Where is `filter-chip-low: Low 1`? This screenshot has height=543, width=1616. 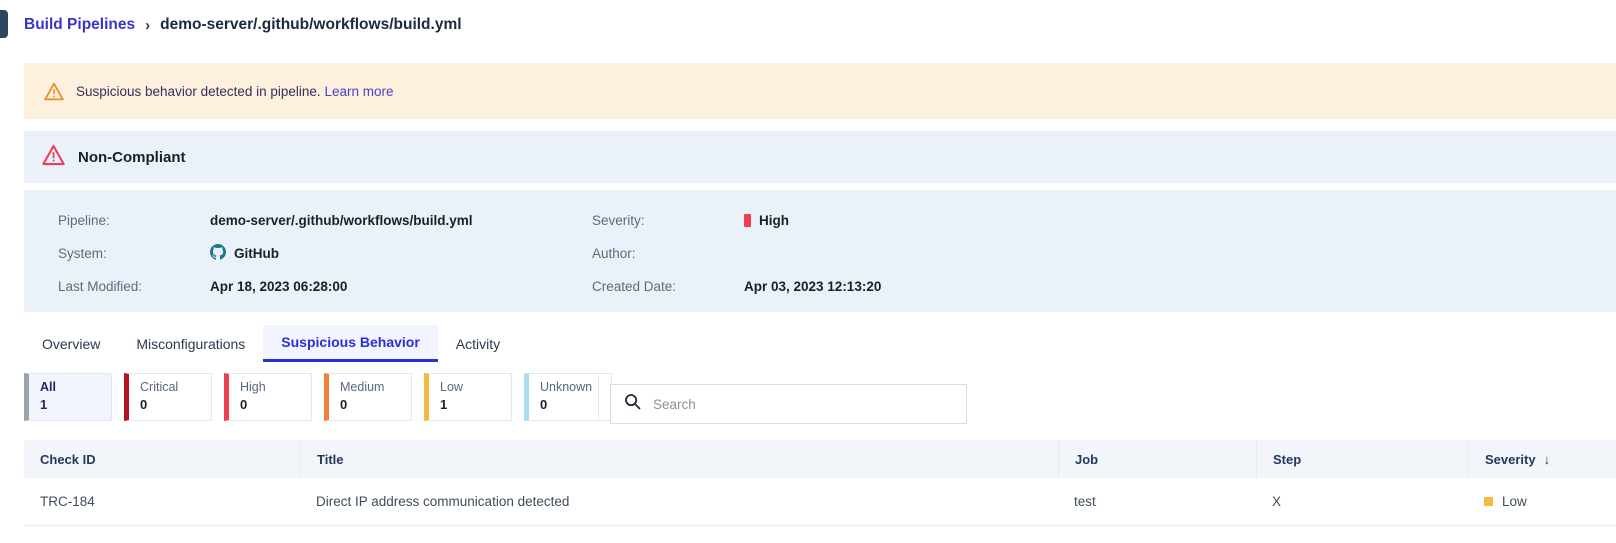
filter-chip-low: Low 1 is located at coordinates (468, 397).